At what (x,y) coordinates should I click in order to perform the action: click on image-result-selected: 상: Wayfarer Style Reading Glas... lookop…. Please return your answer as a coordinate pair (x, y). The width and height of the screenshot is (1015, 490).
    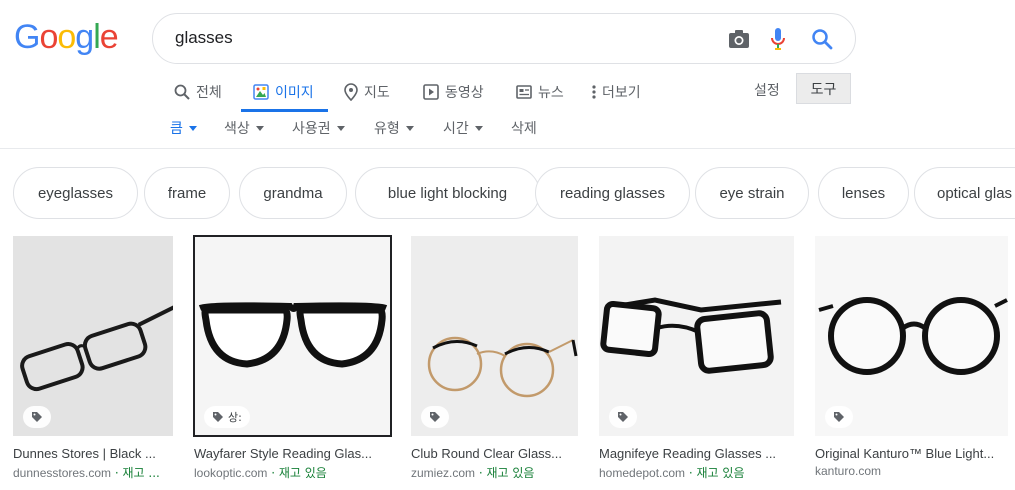
    Looking at the image, I should click on (292, 358).